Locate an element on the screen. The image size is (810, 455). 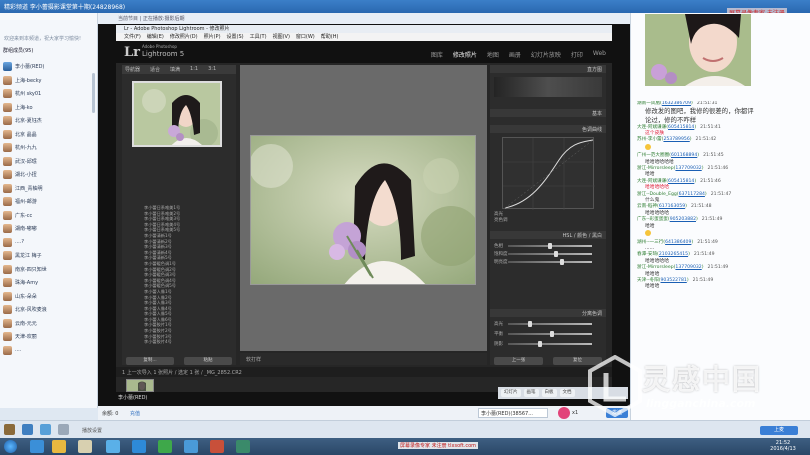
paste-settings-button: 粘贴 is located at coordinates (208, 361).